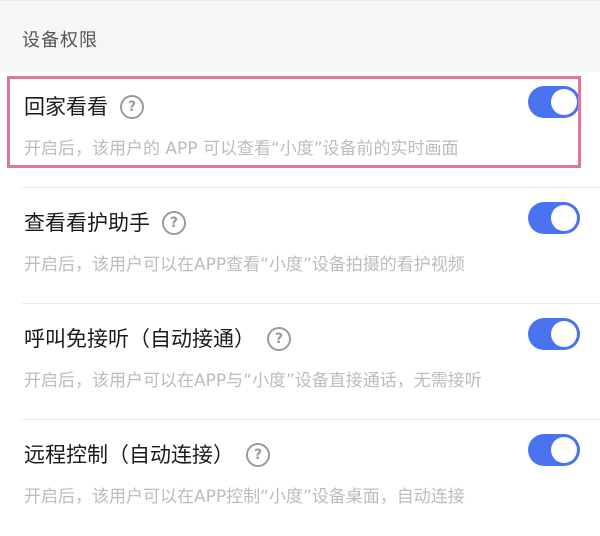  What do you see at coordinates (87, 223) in the screenshot?
I see `permission-title-label: 查看看护助手` at bounding box center [87, 223].